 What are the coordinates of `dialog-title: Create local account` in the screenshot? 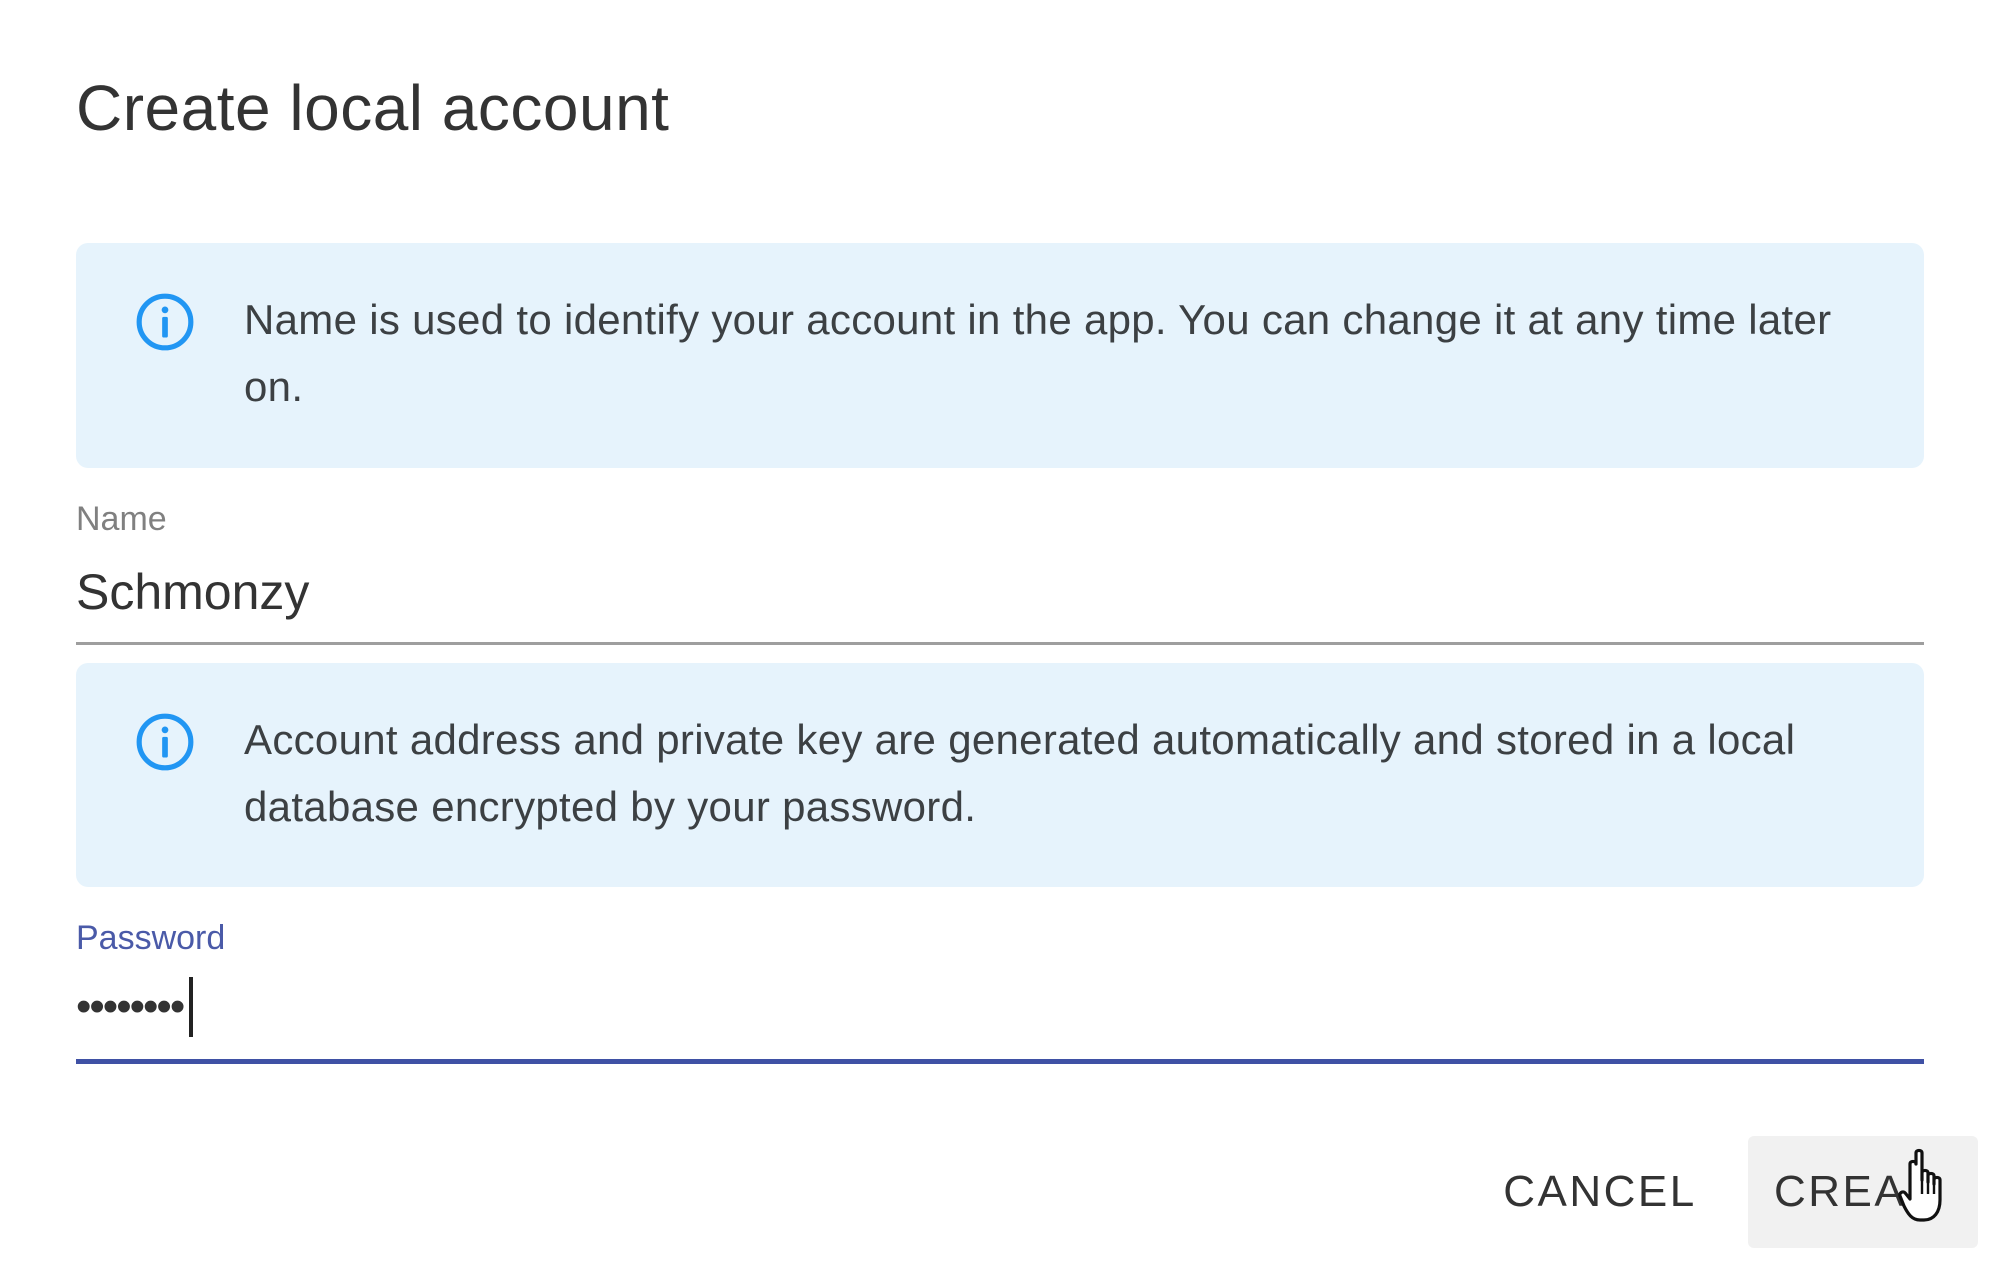 It's located at (373, 108).